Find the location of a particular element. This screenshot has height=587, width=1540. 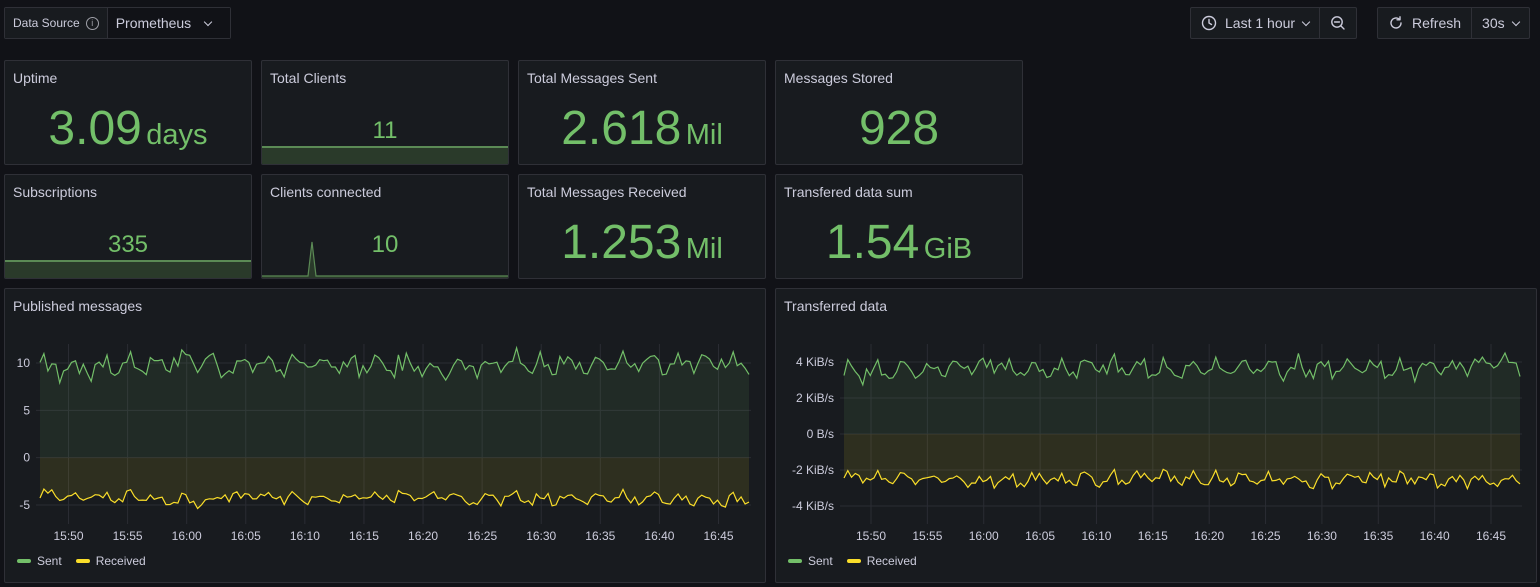

refresh-label: Refresh is located at coordinates (1437, 23).